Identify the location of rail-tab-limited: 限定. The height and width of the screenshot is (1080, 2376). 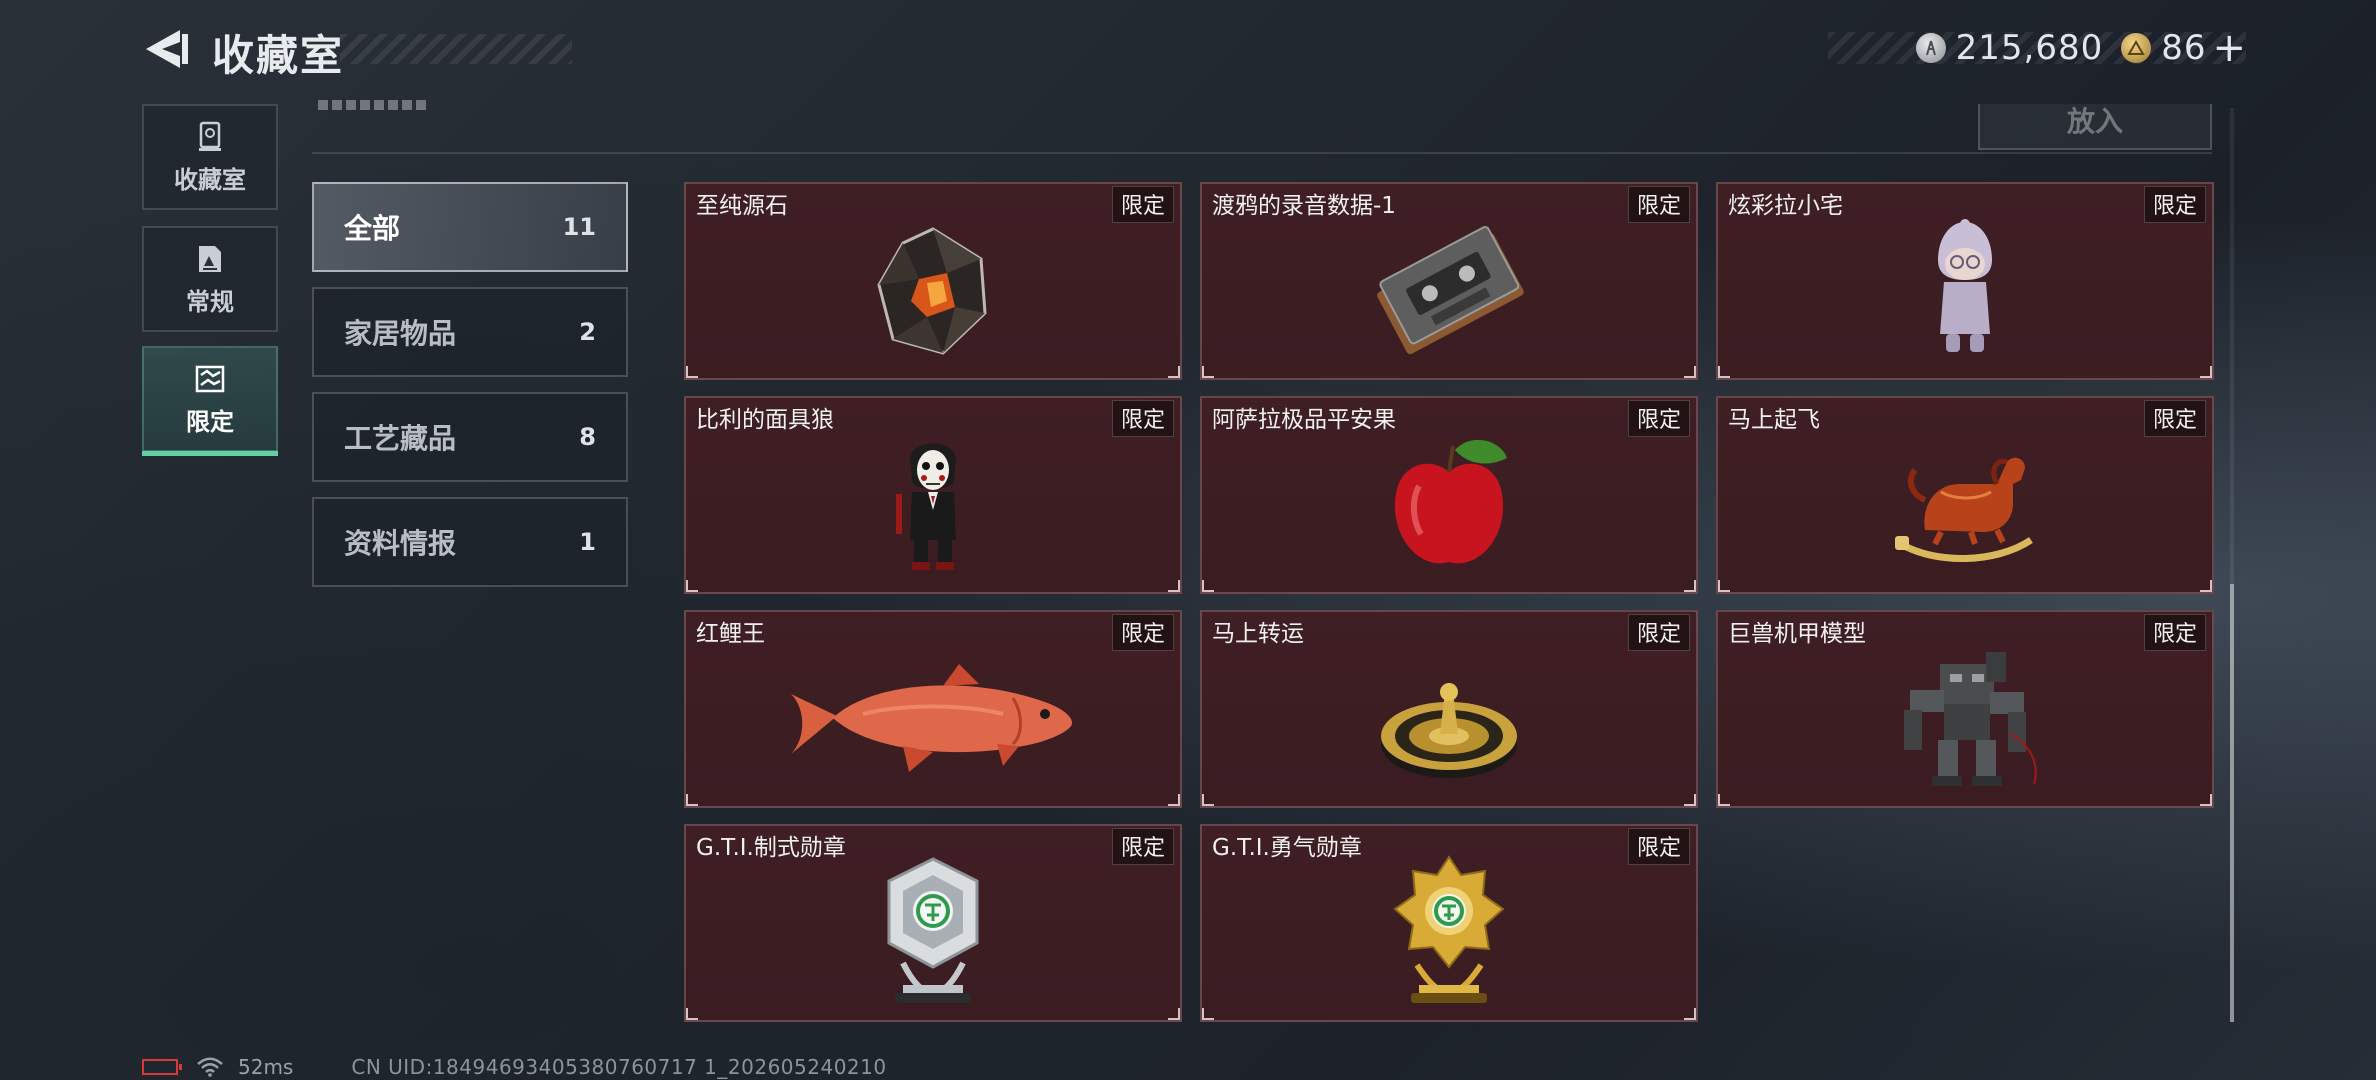
(210, 401).